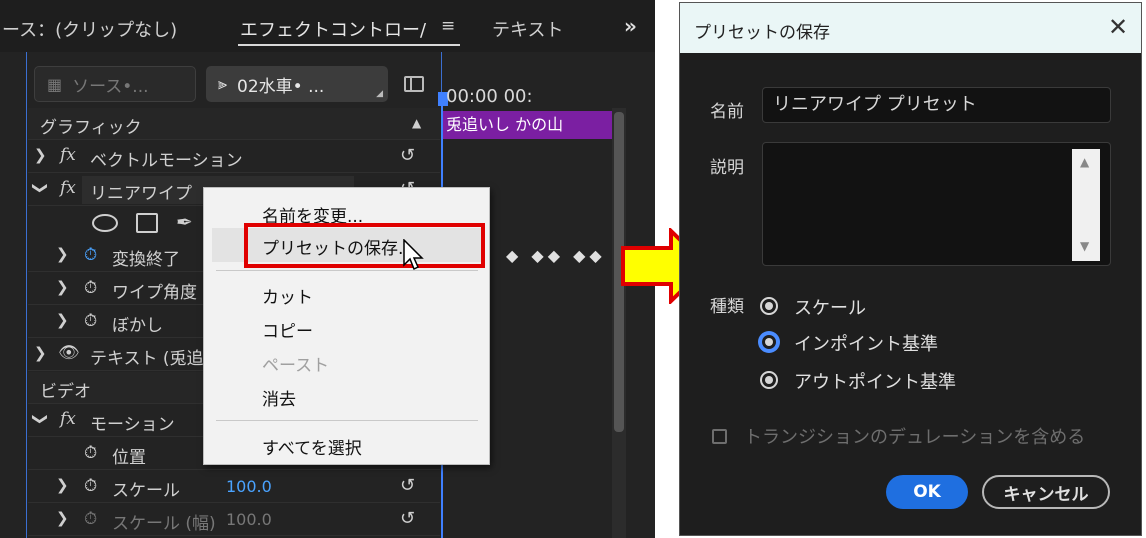  What do you see at coordinates (1084, 162) in the screenshot?
I see `scroll-up-icon: ▲` at bounding box center [1084, 162].